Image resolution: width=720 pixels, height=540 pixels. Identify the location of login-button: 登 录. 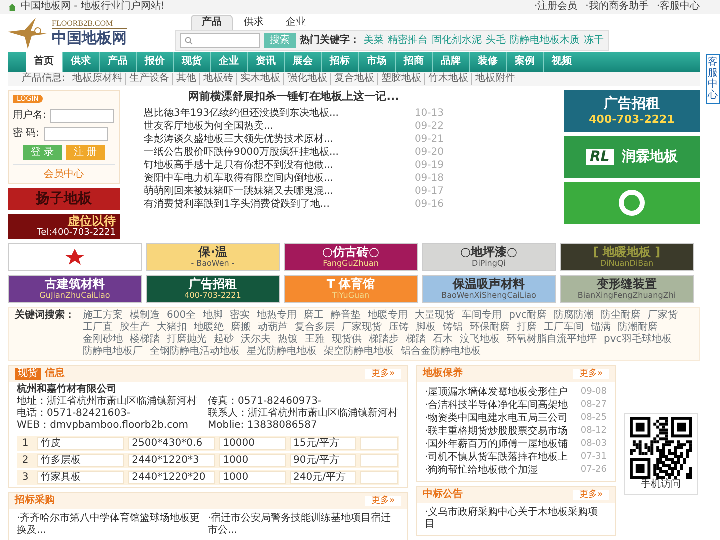
(42, 152).